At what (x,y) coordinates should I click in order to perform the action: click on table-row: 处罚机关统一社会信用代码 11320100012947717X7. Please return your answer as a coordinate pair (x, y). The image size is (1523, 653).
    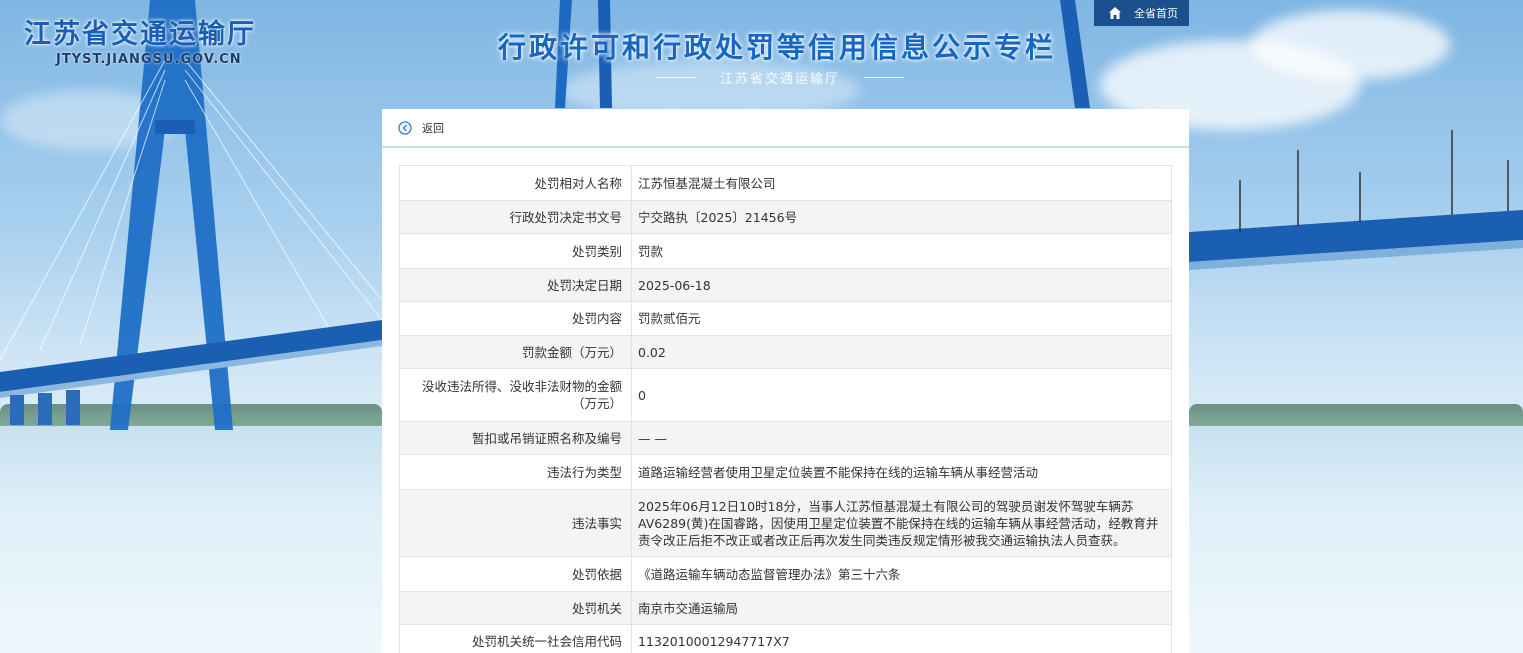
    Looking at the image, I should click on (785, 638).